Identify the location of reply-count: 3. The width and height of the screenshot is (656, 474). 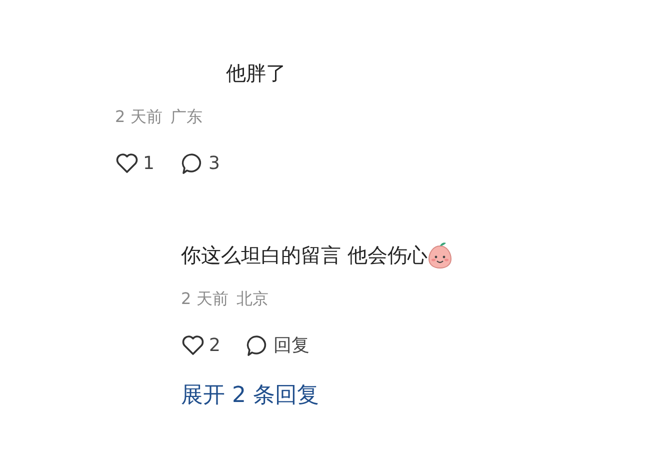
(214, 163).